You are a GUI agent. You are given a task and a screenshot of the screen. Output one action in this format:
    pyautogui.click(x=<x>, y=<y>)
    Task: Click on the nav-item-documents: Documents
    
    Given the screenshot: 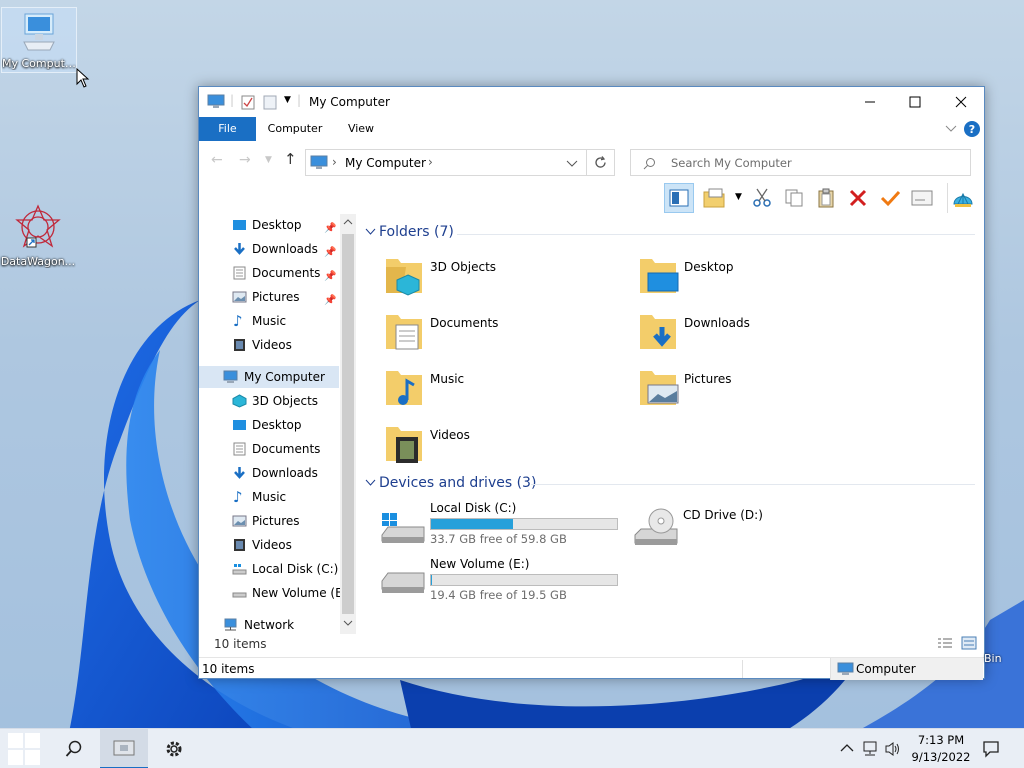 What is the action you would take?
    pyautogui.click(x=269, y=449)
    